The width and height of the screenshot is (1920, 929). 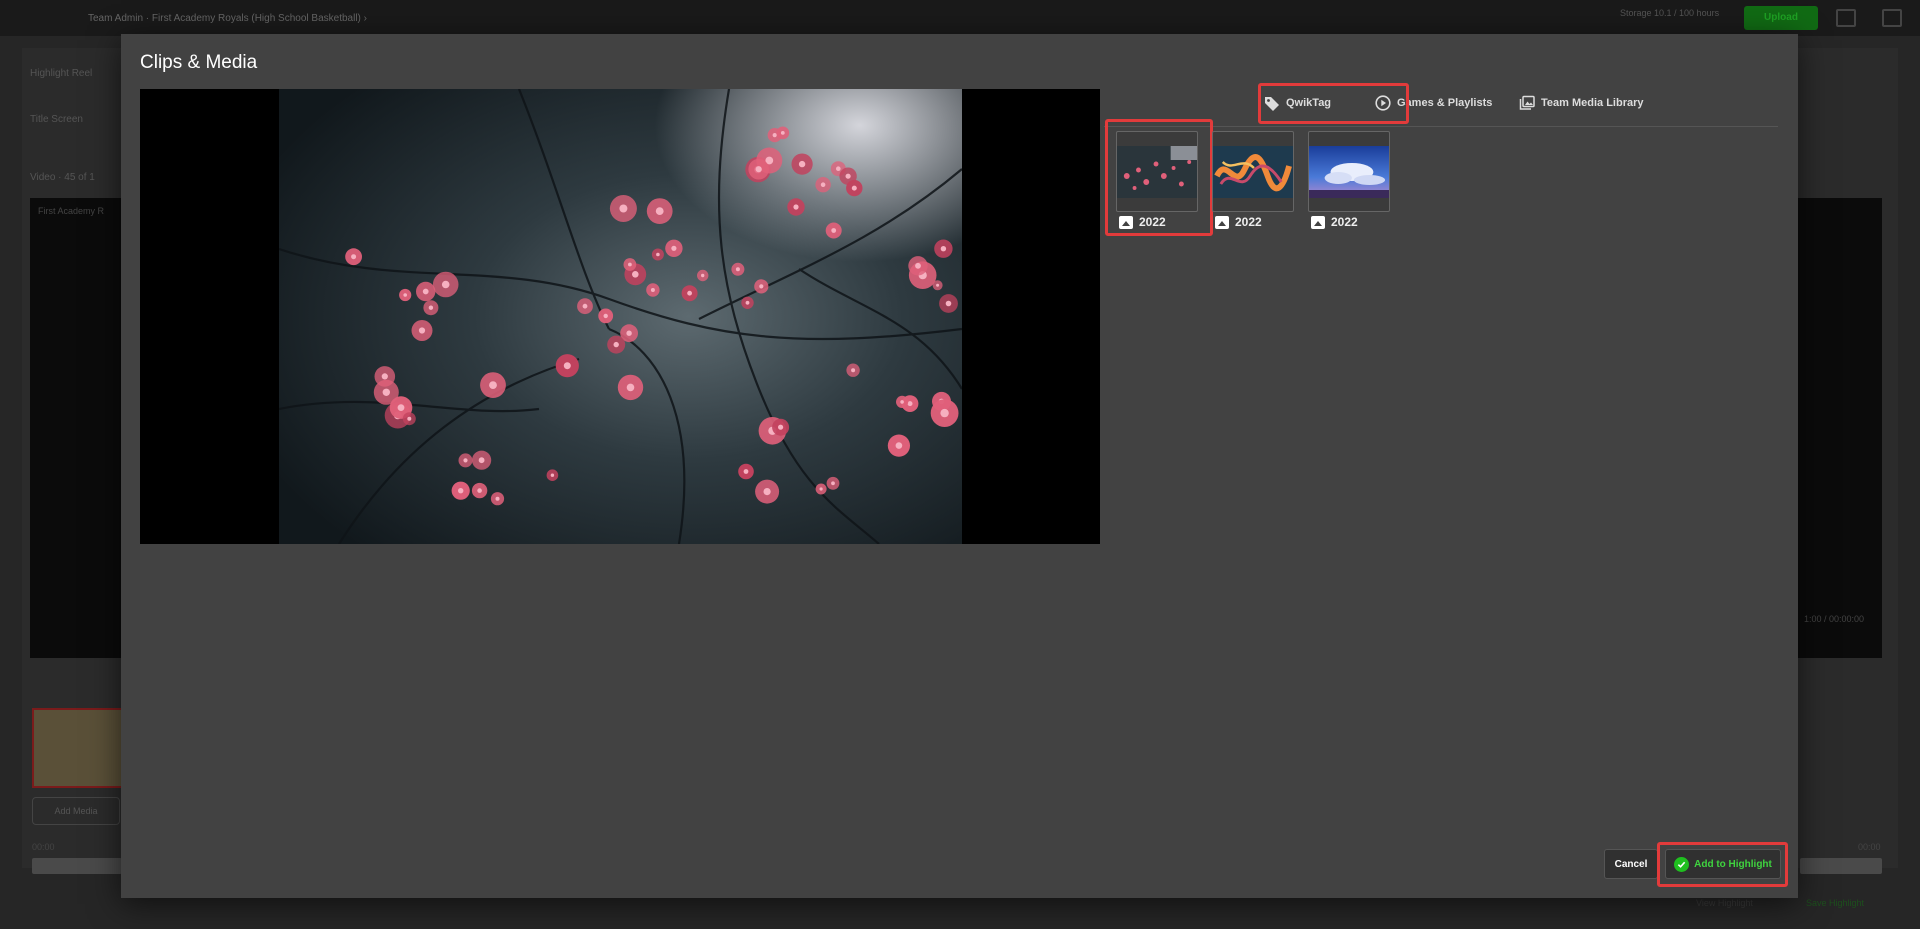 I want to click on background-progress-bar, so click(x=77, y=866).